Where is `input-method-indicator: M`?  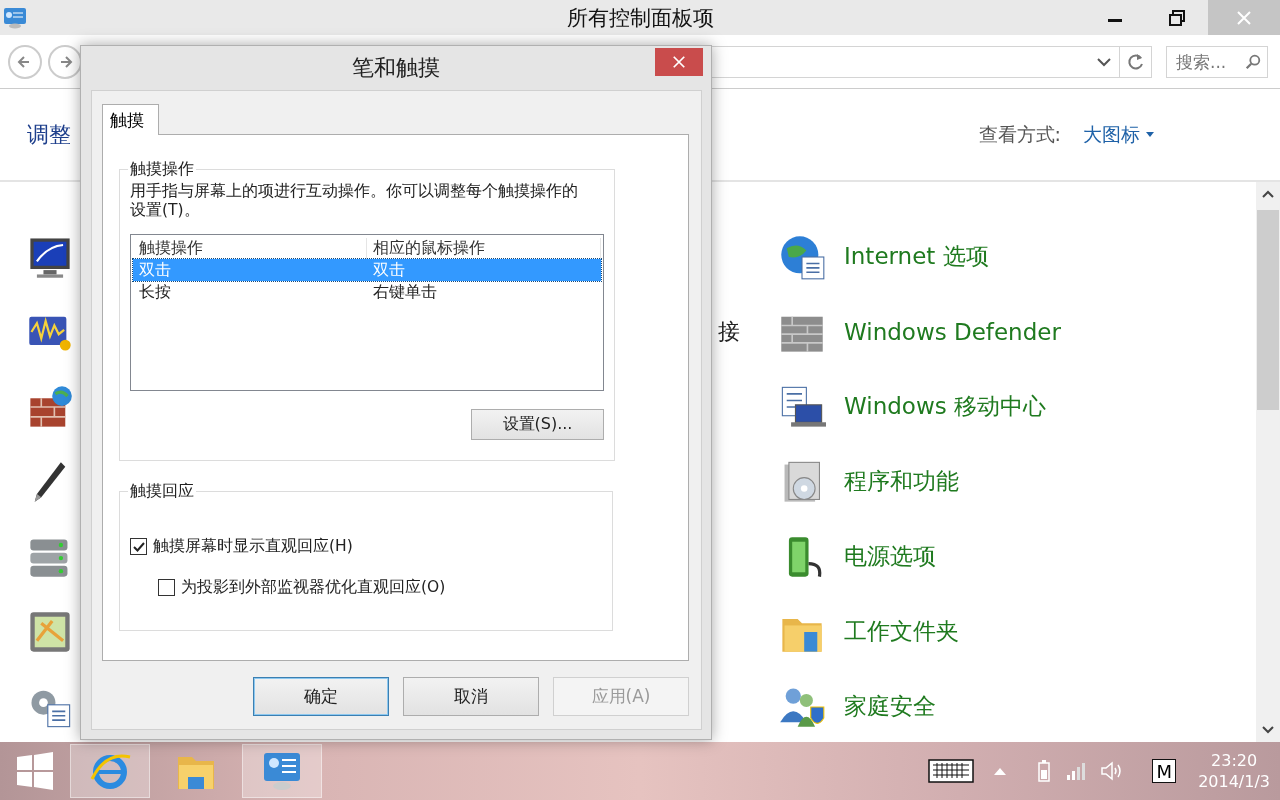
input-method-indicator: M is located at coordinates (1164, 771).